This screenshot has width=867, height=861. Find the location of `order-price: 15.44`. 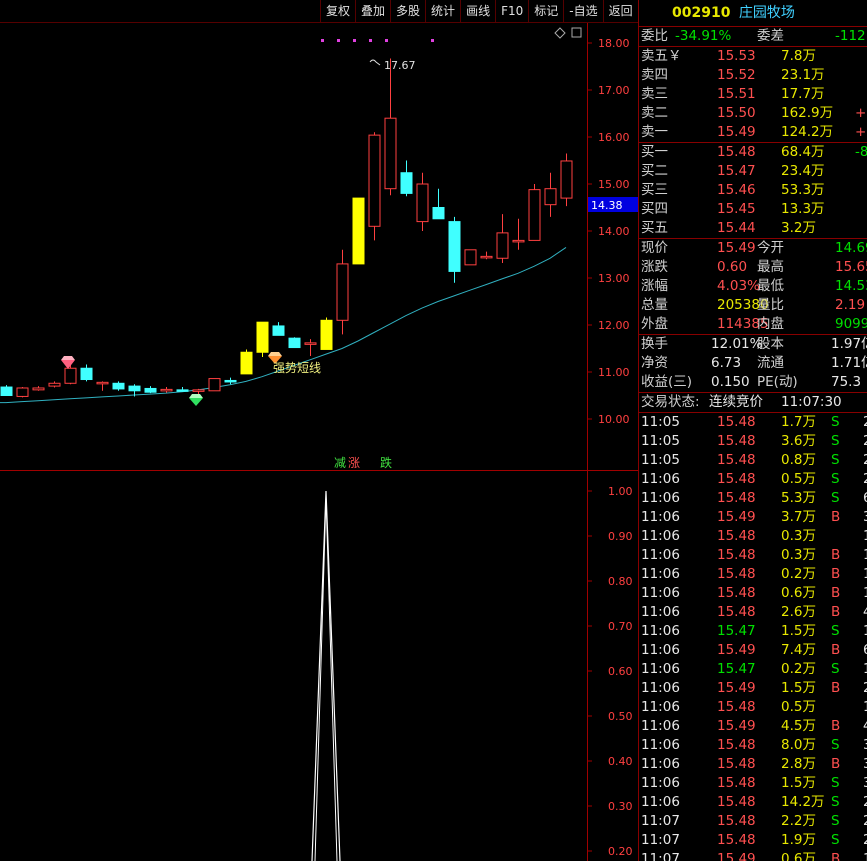

order-price: 15.44 is located at coordinates (736, 228).